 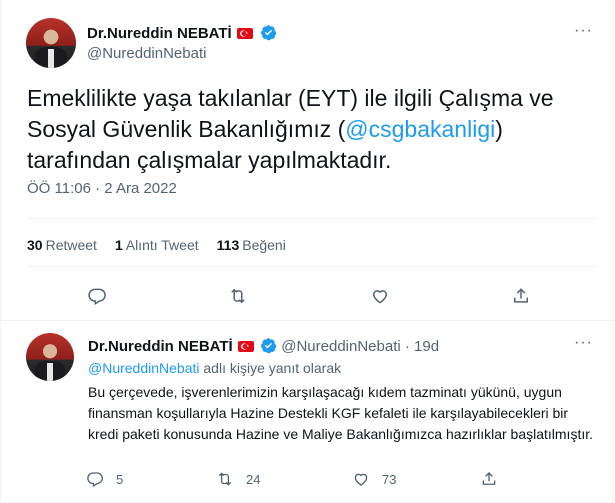 What do you see at coordinates (144, 368) in the screenshot?
I see `replying-to-mention: @NureddinNebati` at bounding box center [144, 368].